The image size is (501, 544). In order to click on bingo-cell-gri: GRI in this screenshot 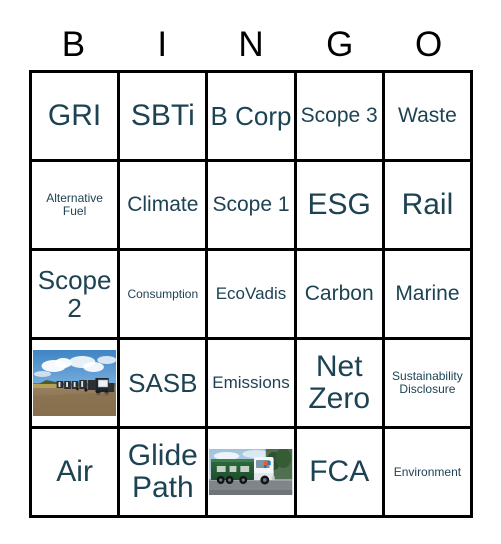, I will do `click(76, 117)`.